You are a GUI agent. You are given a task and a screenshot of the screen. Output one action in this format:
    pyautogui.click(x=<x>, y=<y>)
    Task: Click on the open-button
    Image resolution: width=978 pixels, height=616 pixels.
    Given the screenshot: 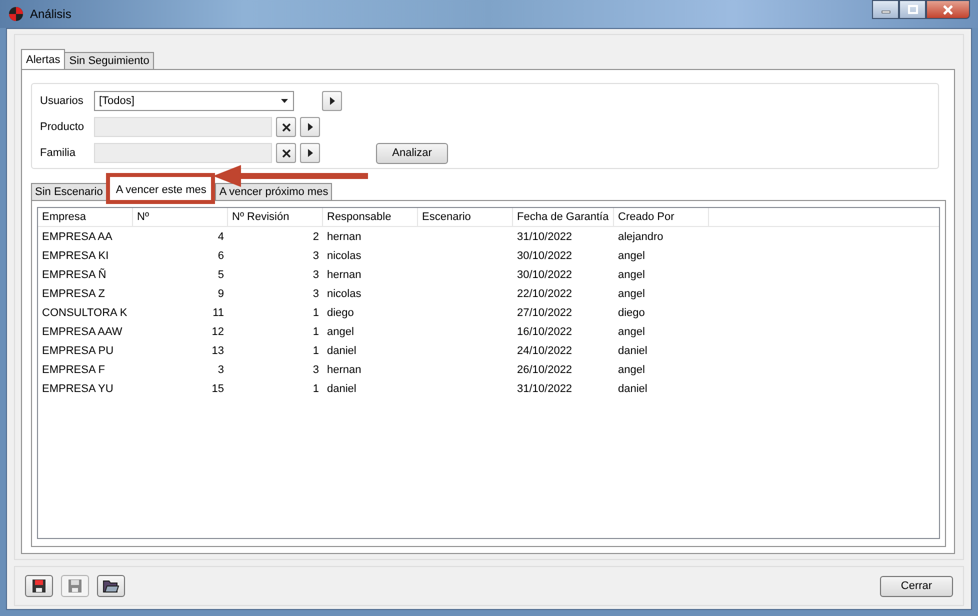 What is the action you would take?
    pyautogui.click(x=111, y=586)
    